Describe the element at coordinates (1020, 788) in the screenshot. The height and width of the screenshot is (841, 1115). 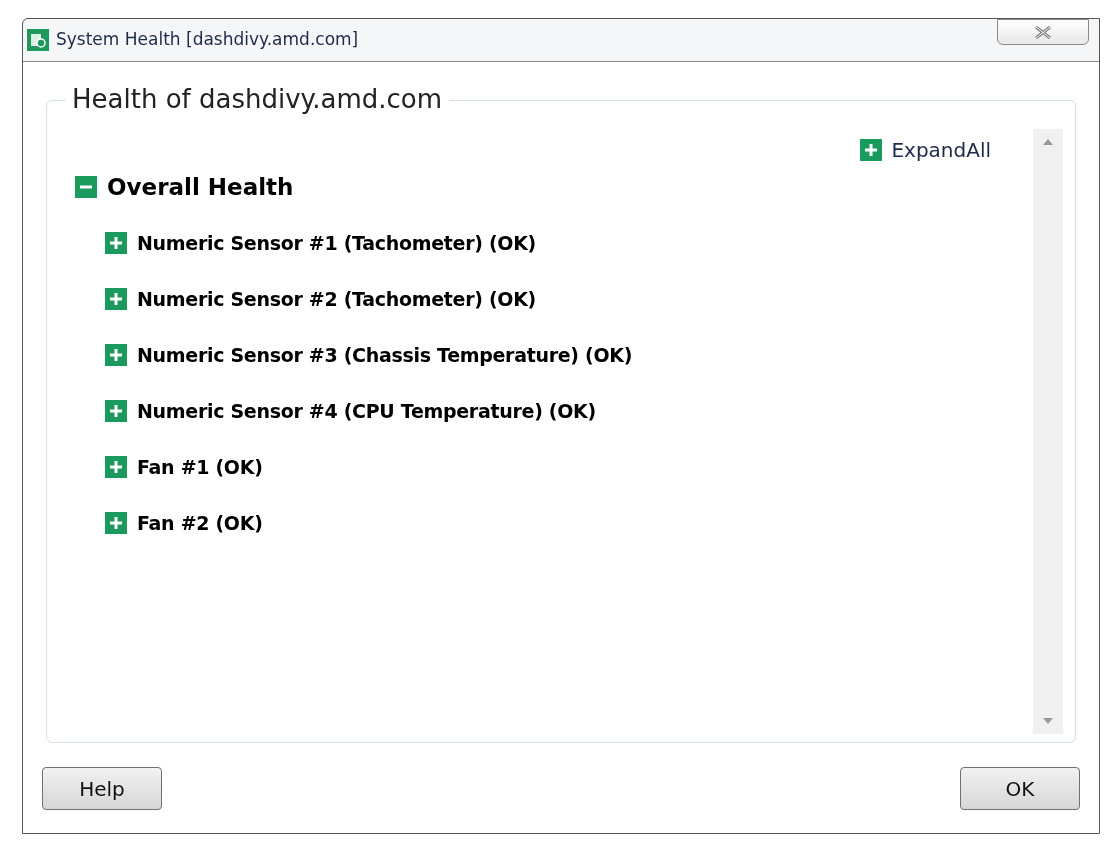
I see `dialog-button: OK` at that location.